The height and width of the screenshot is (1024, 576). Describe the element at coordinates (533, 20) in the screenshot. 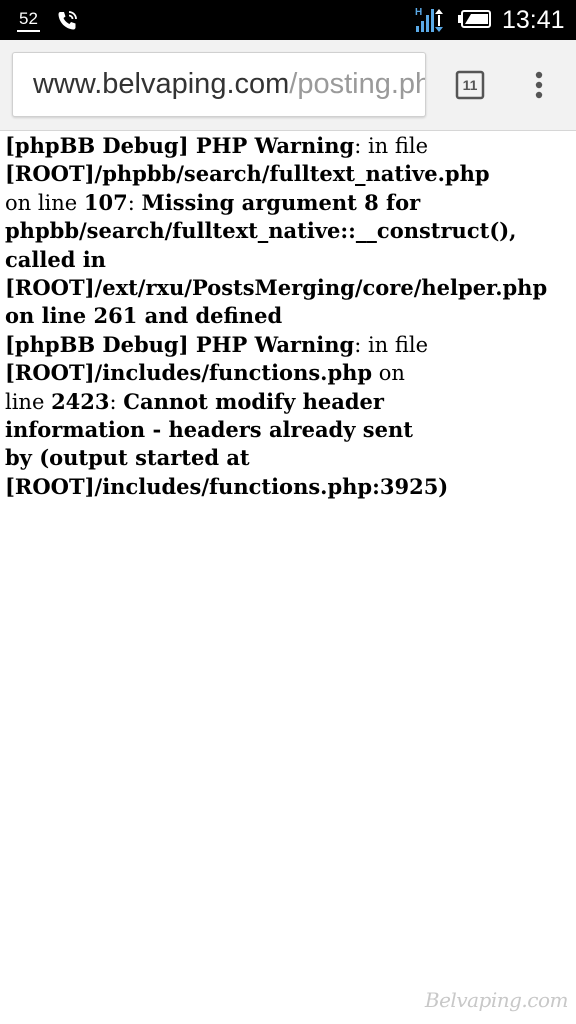

I see `clock: 13:41` at that location.